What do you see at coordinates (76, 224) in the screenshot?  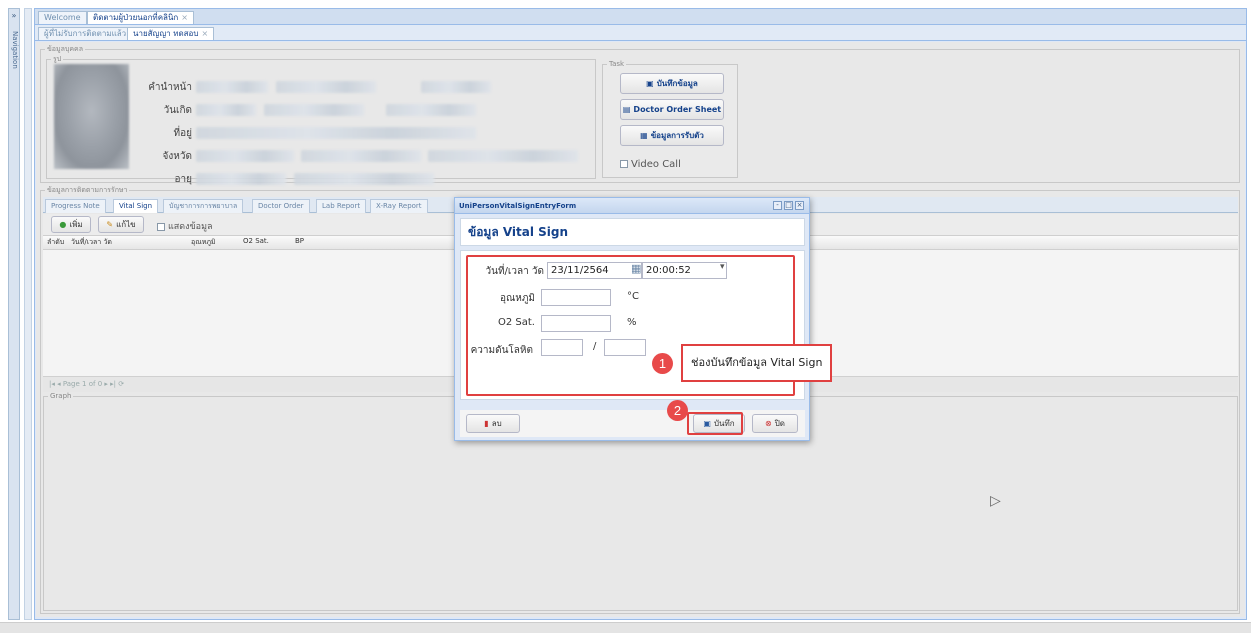 I see `add-label: เพิ่ม` at bounding box center [76, 224].